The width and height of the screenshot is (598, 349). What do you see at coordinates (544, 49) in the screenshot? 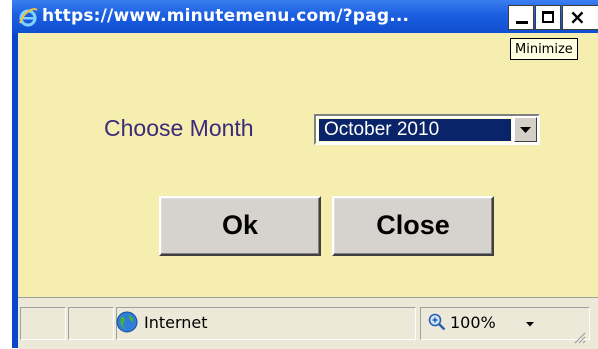
I see `minimize-tooltip: Minimize` at bounding box center [544, 49].